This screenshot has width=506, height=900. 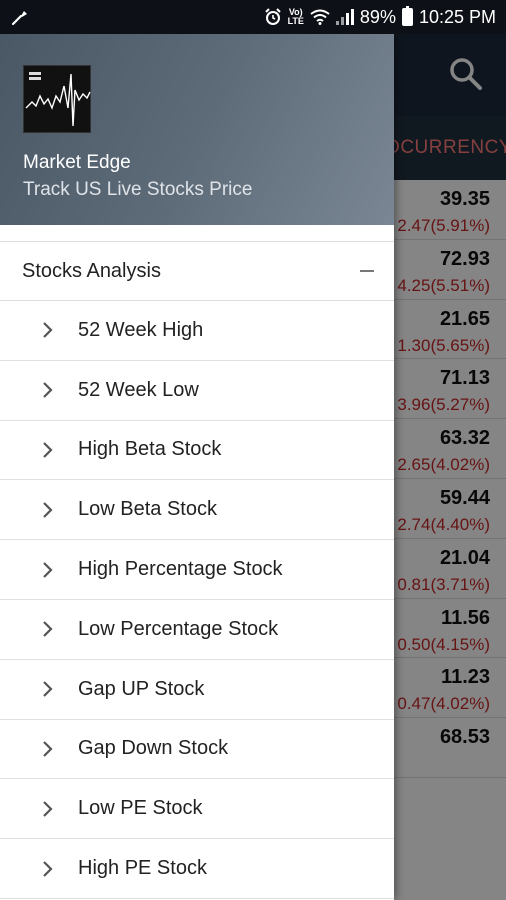 I want to click on menu-item-label: 52 Week Low, so click(x=138, y=389).